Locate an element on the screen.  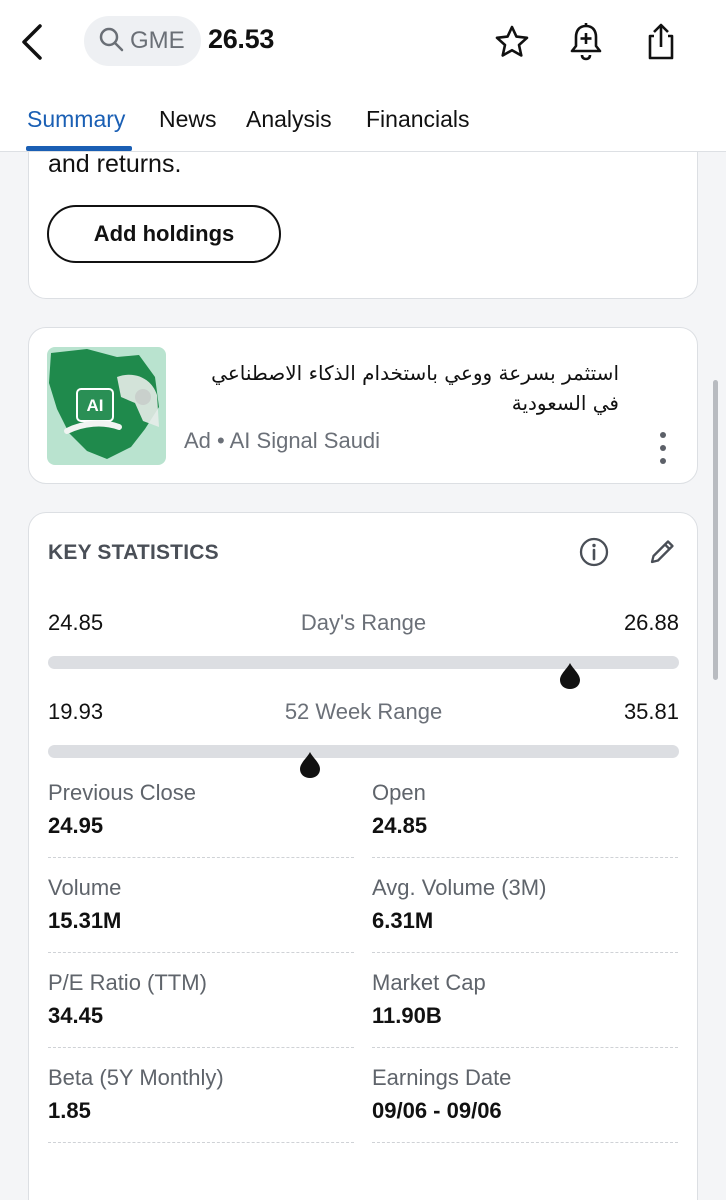
stat-label: P/E Ratio (TTM) is located at coordinates (127, 982).